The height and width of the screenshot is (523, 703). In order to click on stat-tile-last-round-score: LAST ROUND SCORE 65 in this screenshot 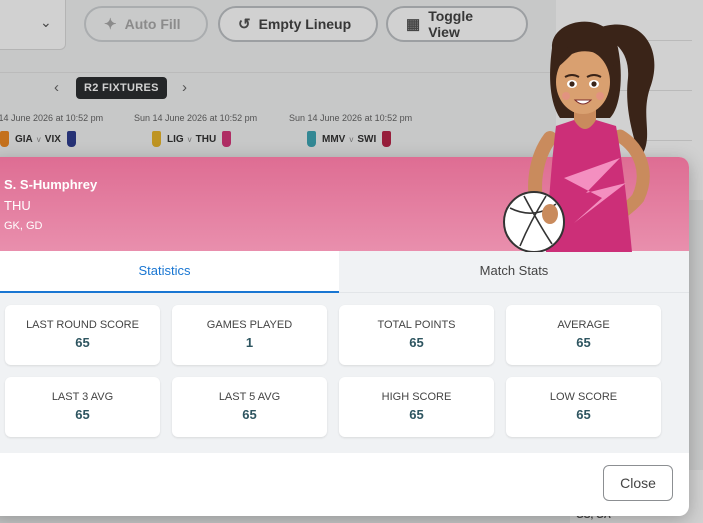, I will do `click(82, 335)`.